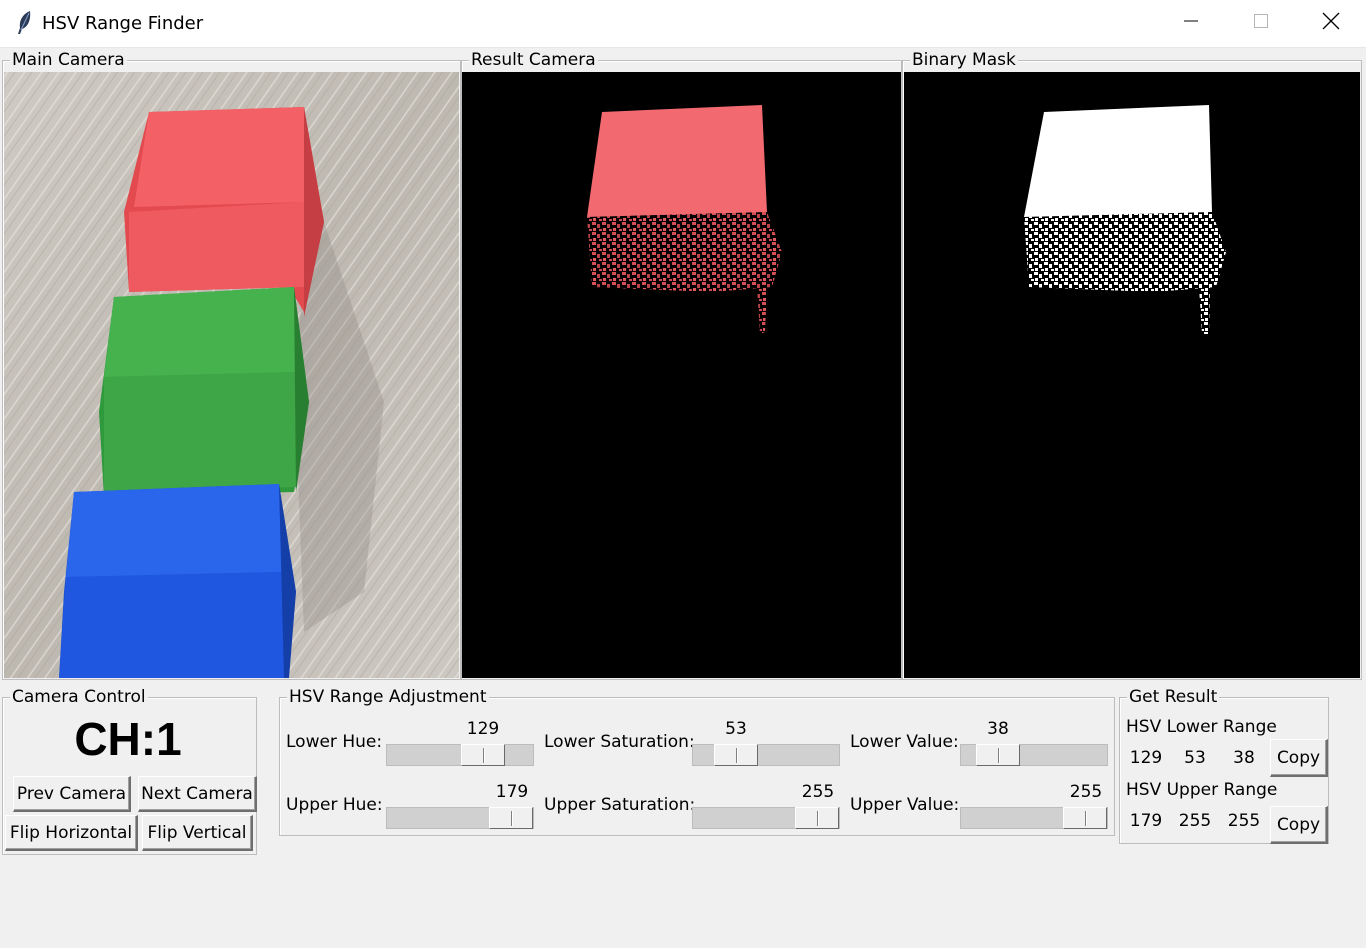  What do you see at coordinates (817, 818) in the screenshot?
I see `upper-saturation-slider-thumb` at bounding box center [817, 818].